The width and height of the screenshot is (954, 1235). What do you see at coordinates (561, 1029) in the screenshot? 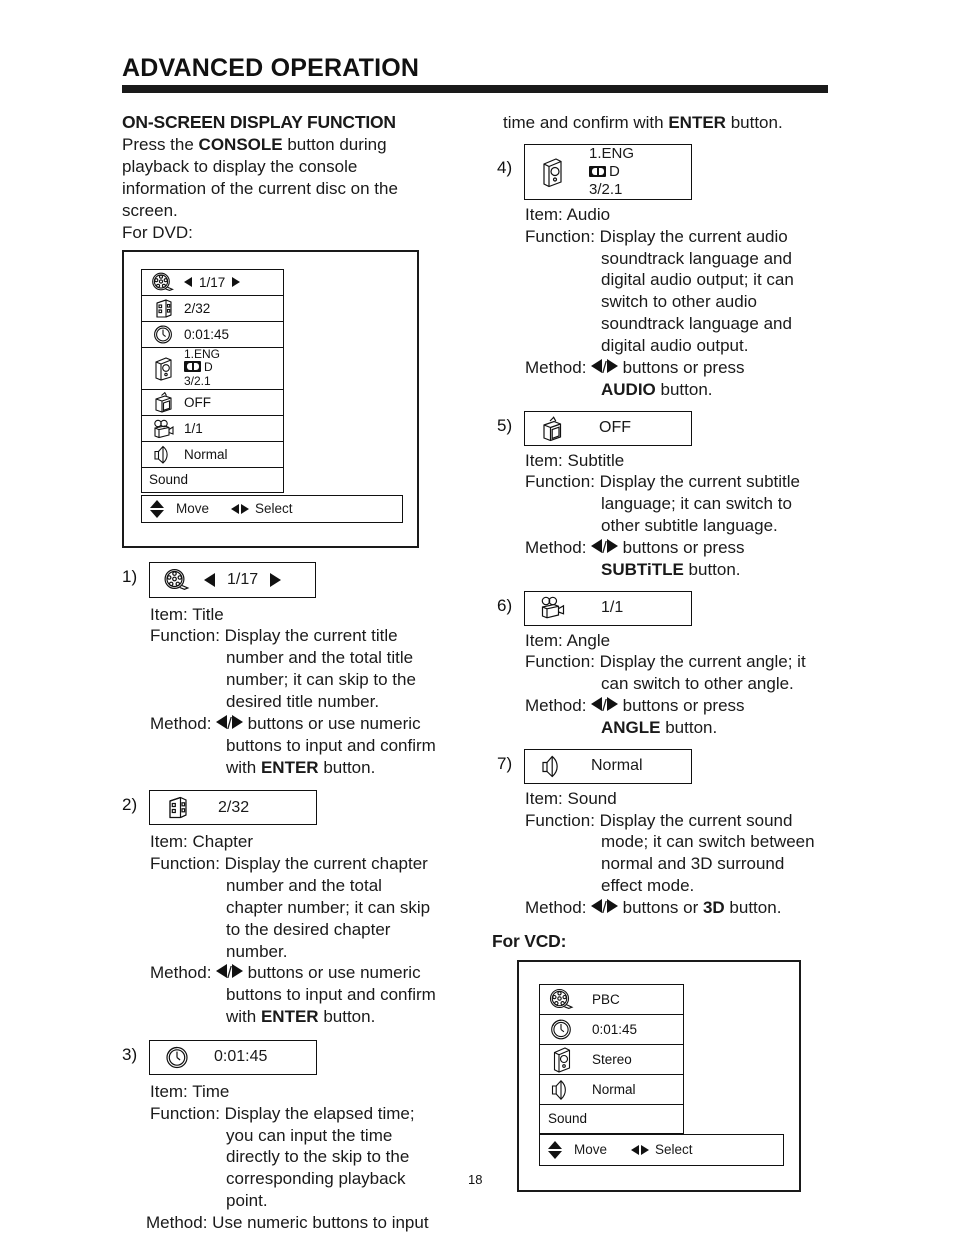
I see `clock-icon` at bounding box center [561, 1029].